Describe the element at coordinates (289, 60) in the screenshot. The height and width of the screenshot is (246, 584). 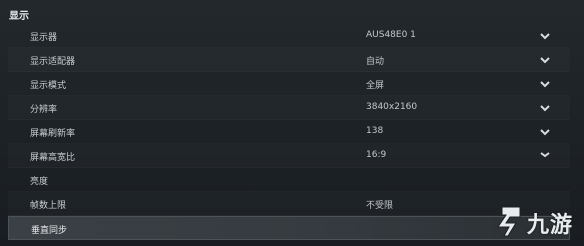
I see `setting-row-display-adapter: 显示适配器 自动` at that location.